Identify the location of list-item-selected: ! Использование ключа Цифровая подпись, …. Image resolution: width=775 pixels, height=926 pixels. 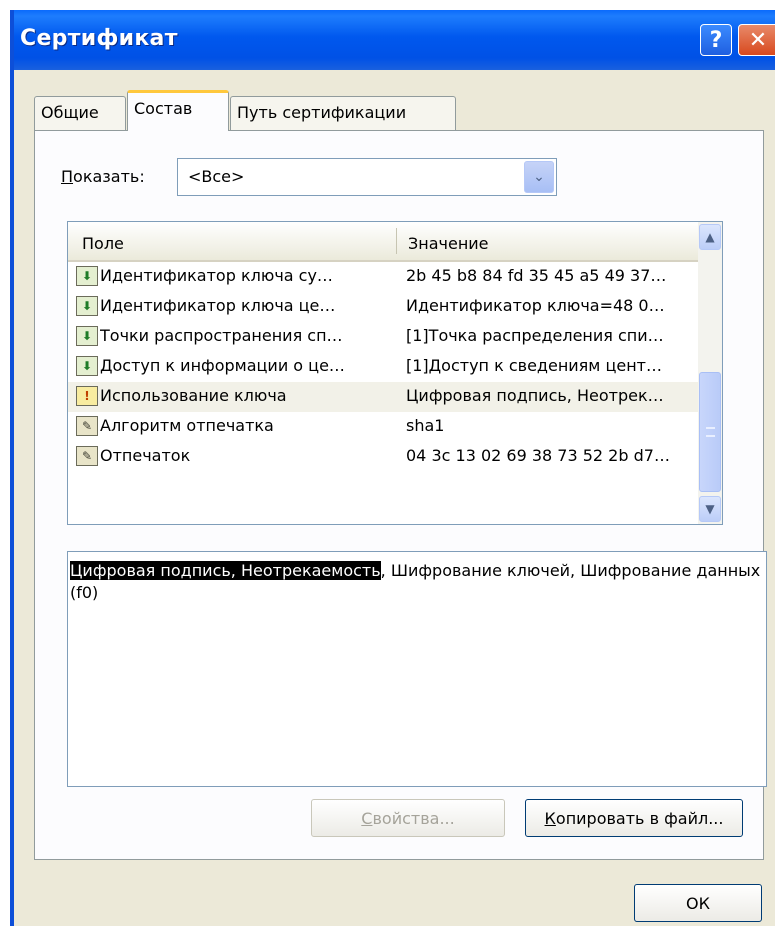
(384, 397).